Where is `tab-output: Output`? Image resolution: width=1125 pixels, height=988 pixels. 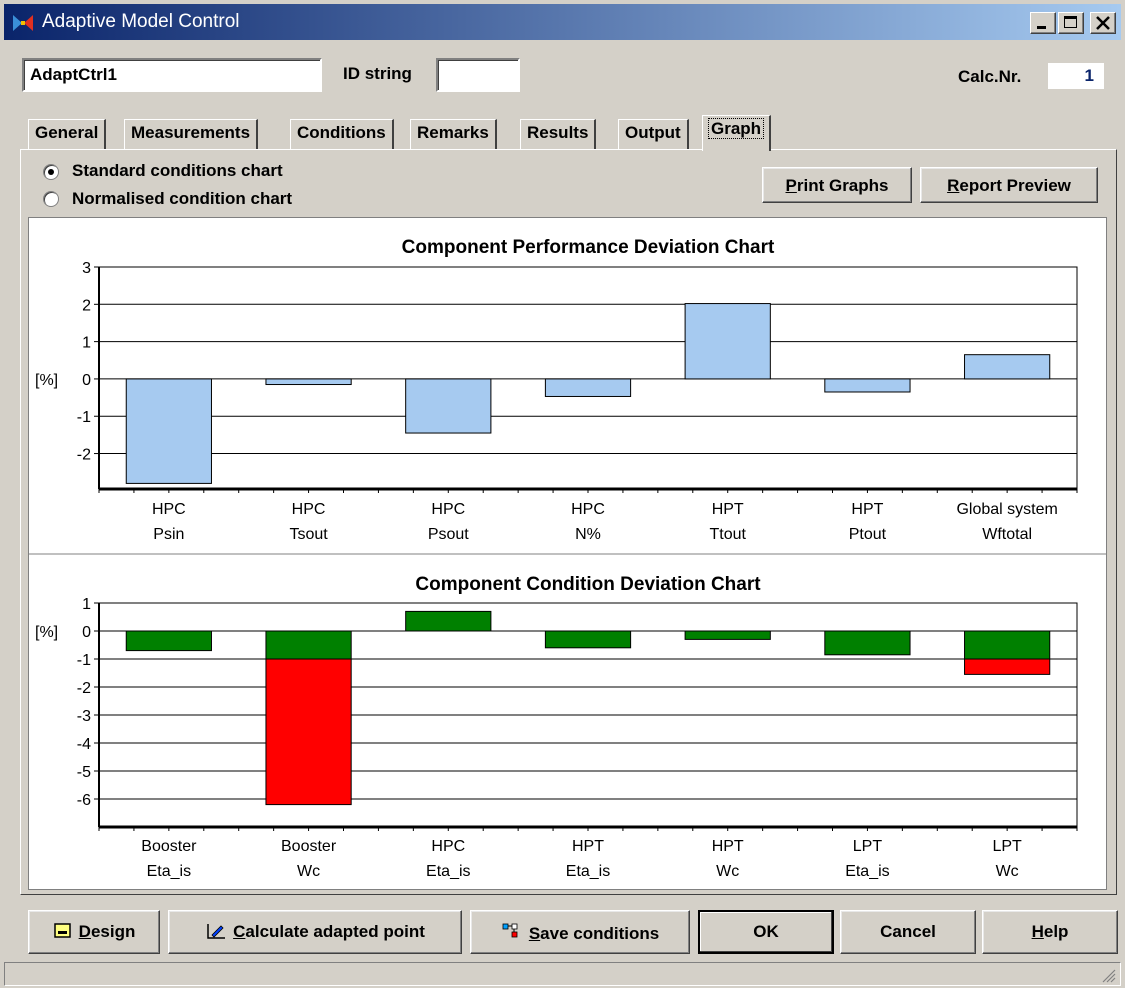 tab-output: Output is located at coordinates (653, 134).